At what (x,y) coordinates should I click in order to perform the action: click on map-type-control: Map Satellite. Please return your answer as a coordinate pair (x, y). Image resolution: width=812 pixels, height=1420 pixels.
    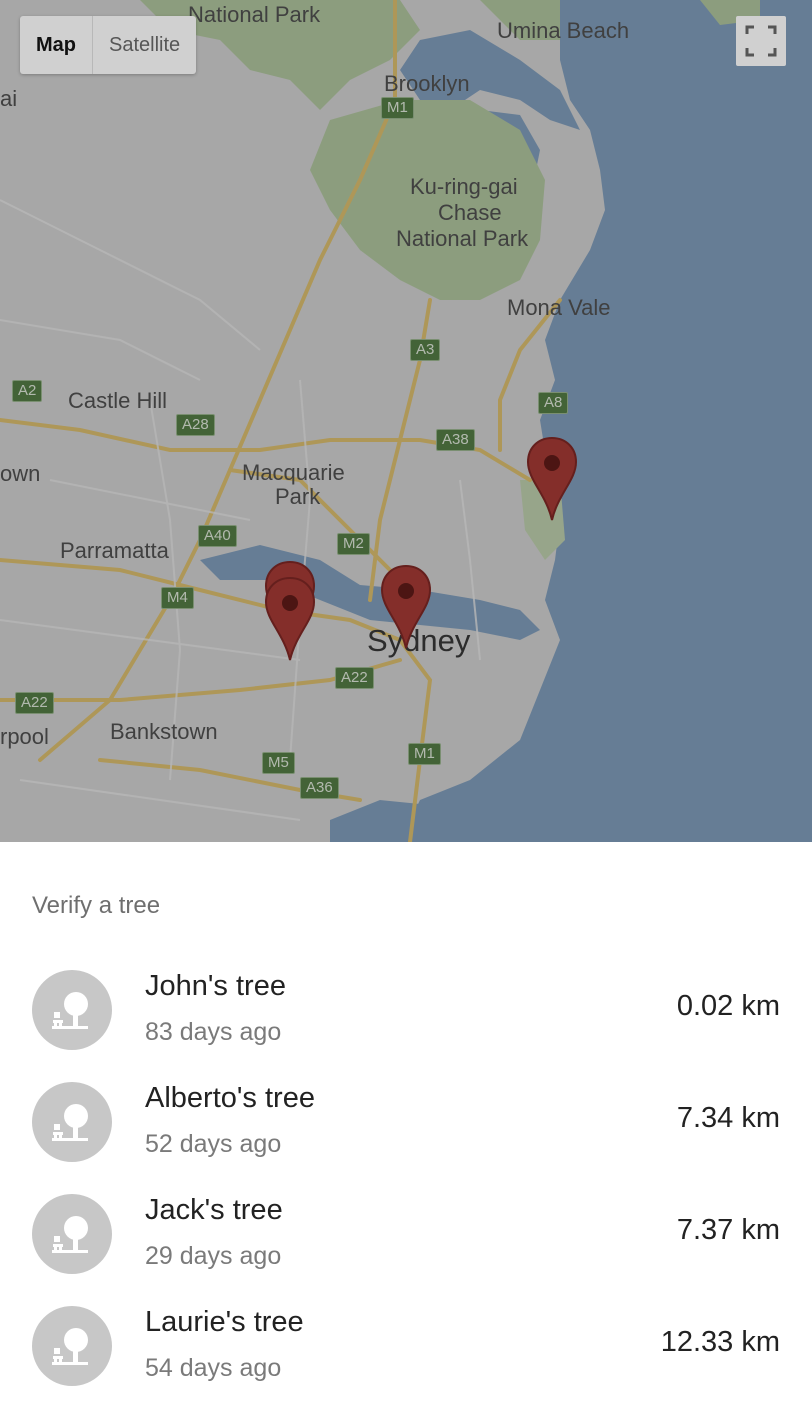
    Looking at the image, I should click on (108, 45).